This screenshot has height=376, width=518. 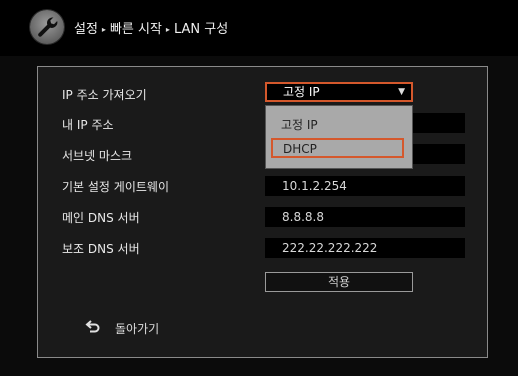 What do you see at coordinates (337, 126) in the screenshot?
I see `dropdown-option-static-ip: 고정 IP` at bounding box center [337, 126].